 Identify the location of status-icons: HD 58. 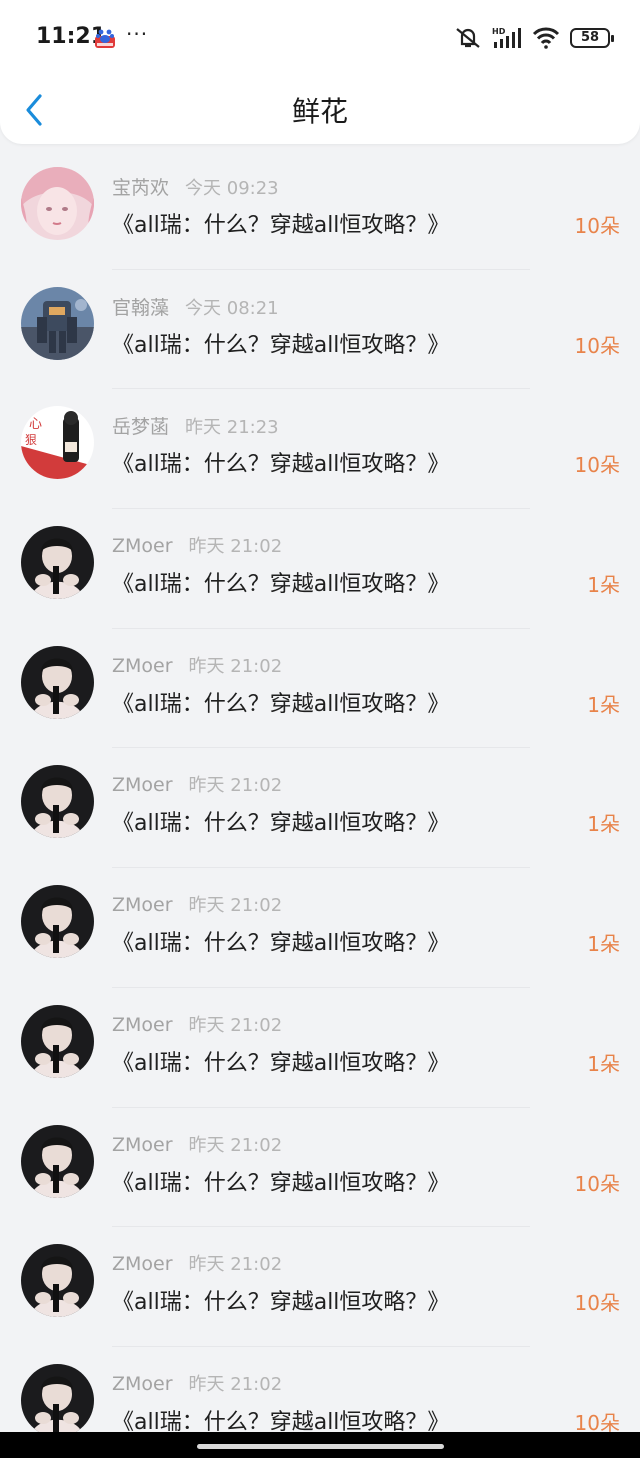
(534, 38).